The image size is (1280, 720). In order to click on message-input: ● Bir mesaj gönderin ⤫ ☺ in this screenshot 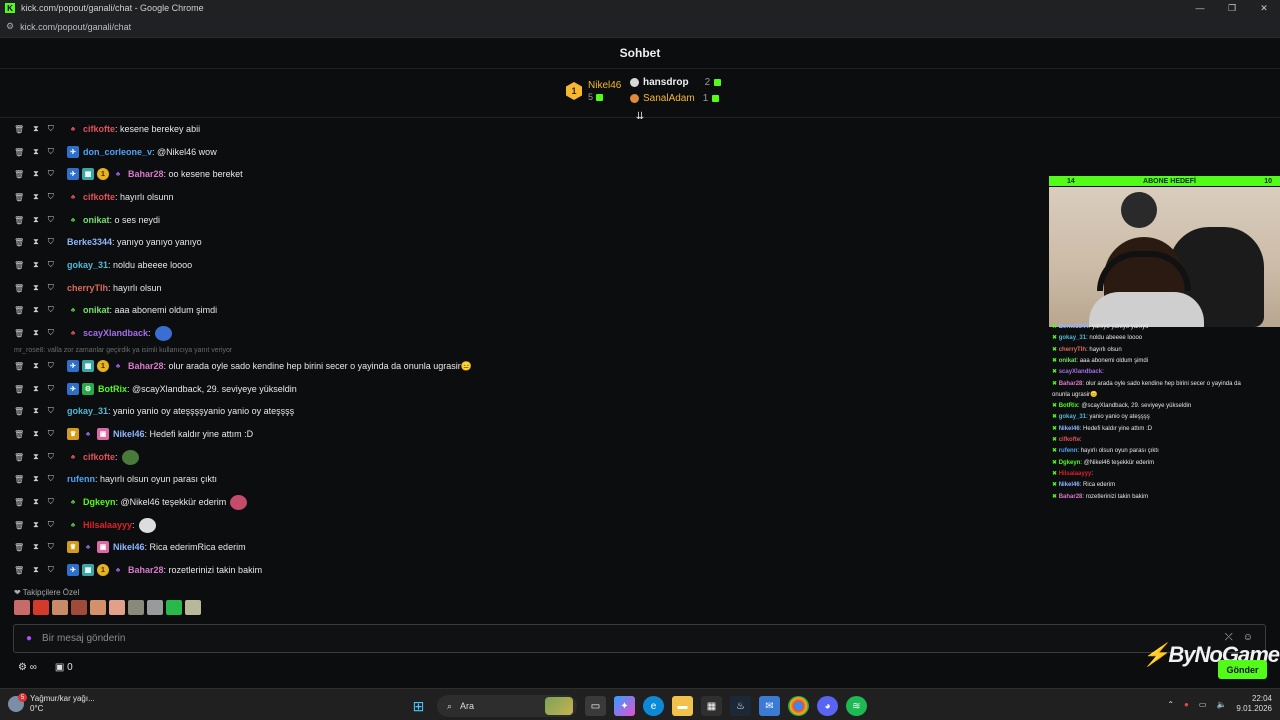, I will do `click(639, 638)`.